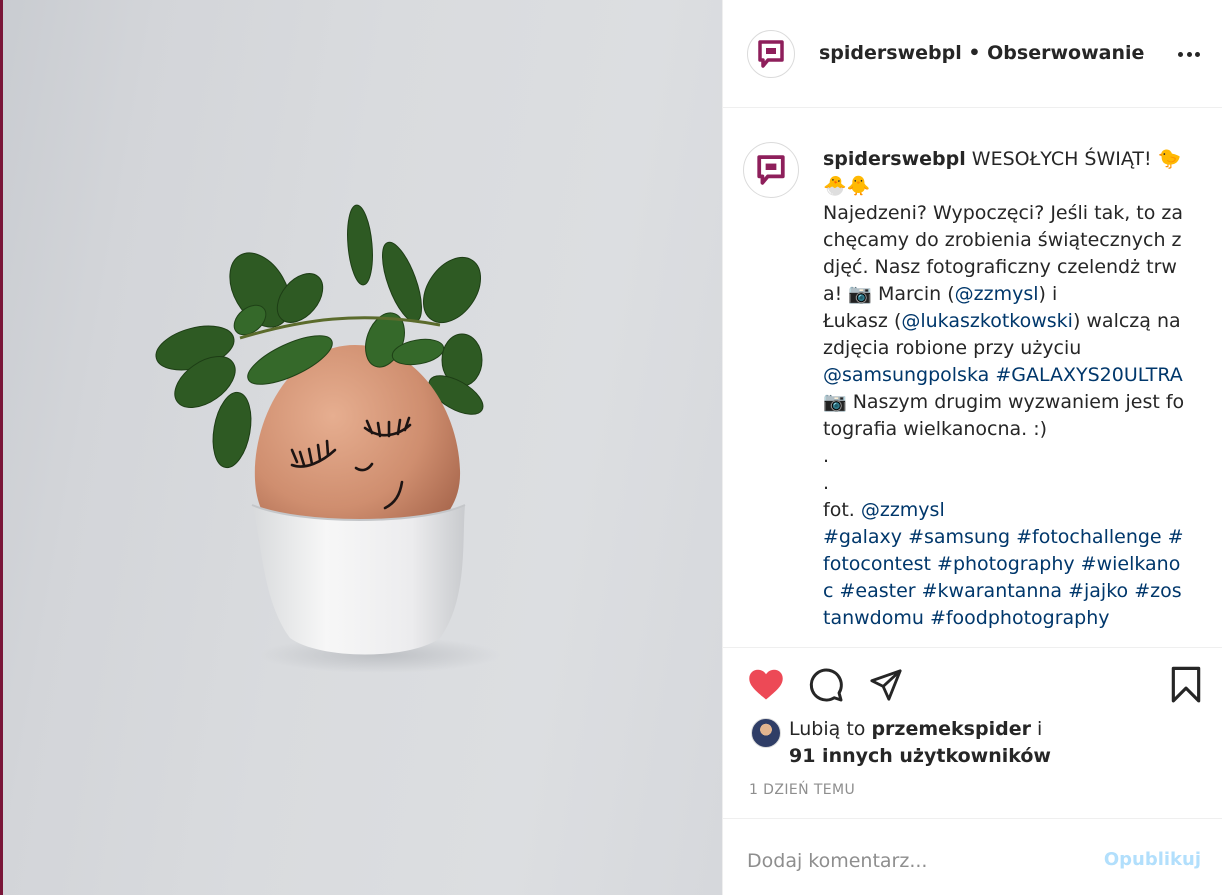 The height and width of the screenshot is (895, 1222). I want to click on like-button, so click(766, 685).